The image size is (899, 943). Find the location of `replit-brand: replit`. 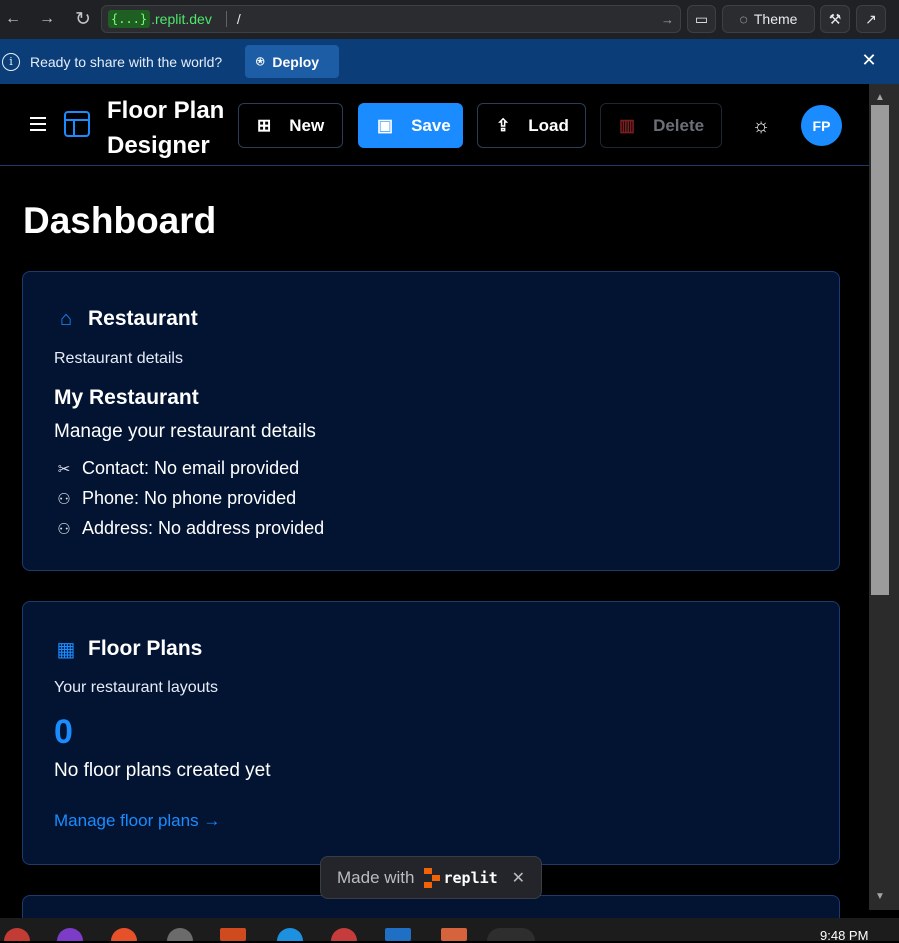

replit-brand: replit is located at coordinates (470, 877).